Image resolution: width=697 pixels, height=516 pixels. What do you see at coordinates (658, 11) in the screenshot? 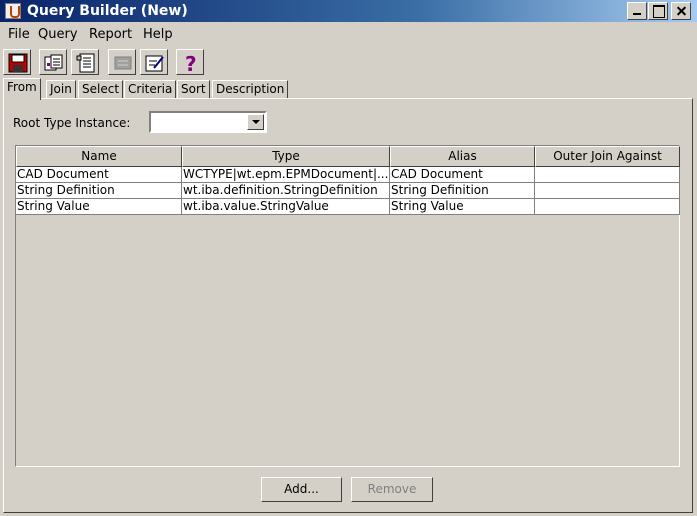
I see `maximize-button` at bounding box center [658, 11].